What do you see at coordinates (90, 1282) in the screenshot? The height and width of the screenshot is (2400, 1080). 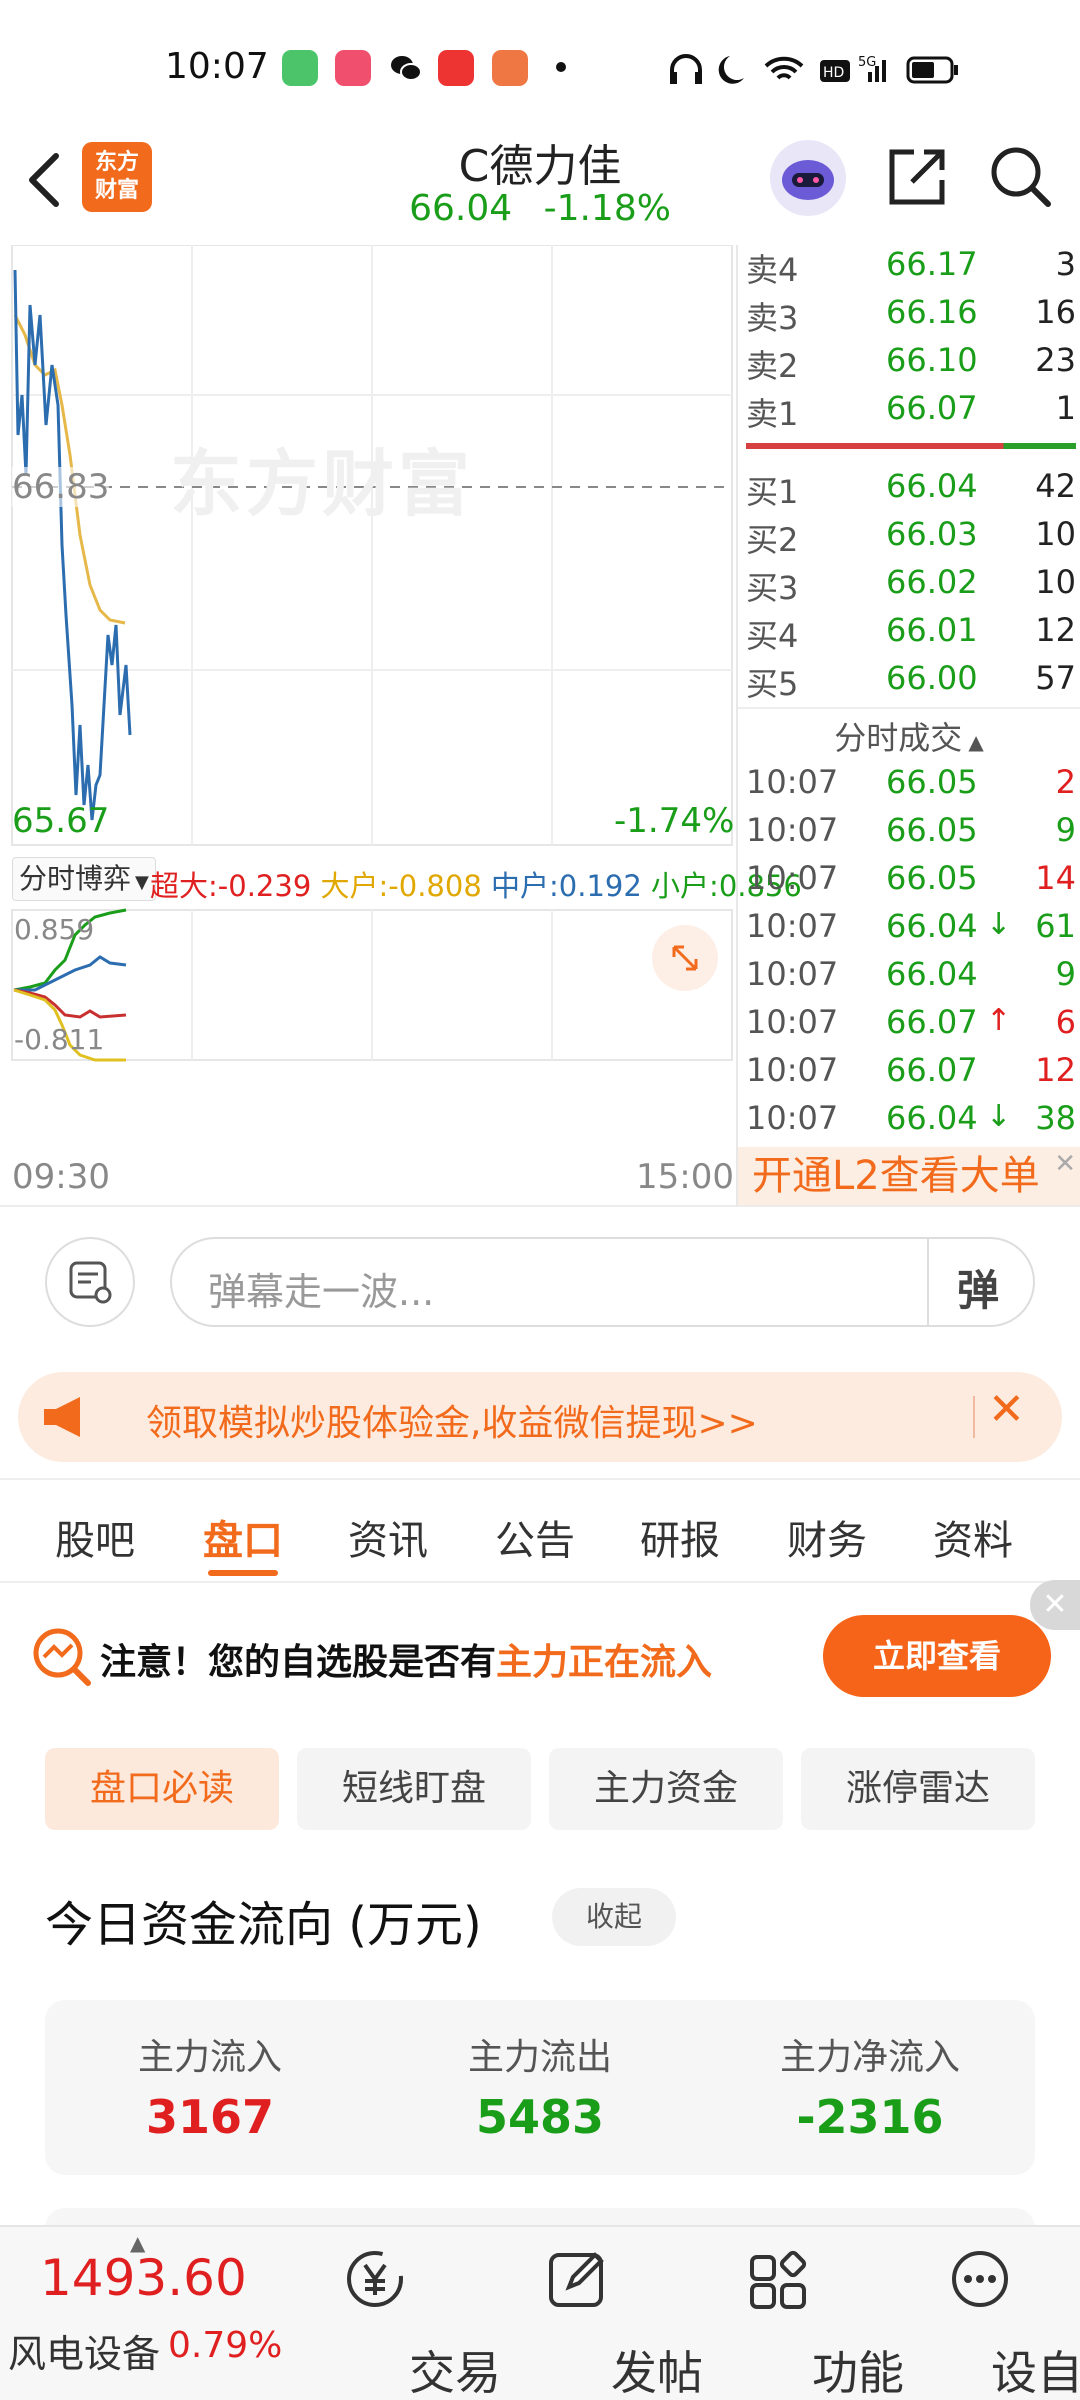 I see `danmaku-settings-icon` at bounding box center [90, 1282].